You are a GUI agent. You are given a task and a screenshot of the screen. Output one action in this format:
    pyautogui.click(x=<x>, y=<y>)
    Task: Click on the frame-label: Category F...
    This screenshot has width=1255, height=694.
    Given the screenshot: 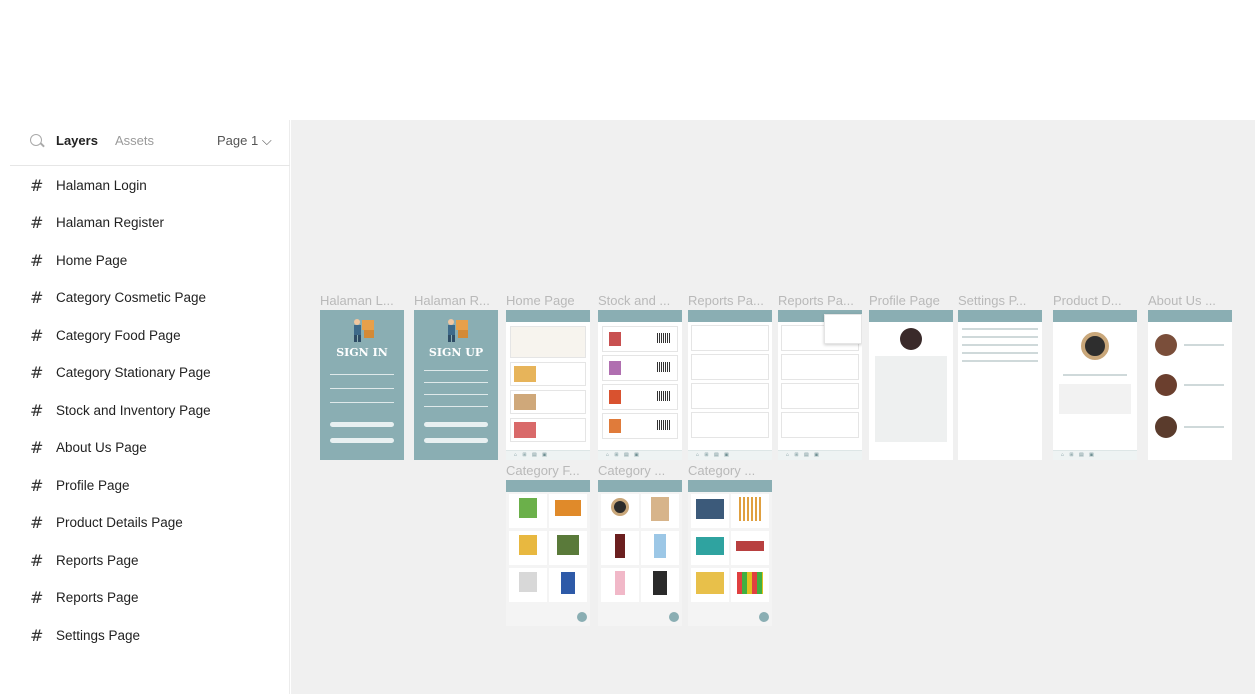 What is the action you would take?
    pyautogui.click(x=548, y=470)
    